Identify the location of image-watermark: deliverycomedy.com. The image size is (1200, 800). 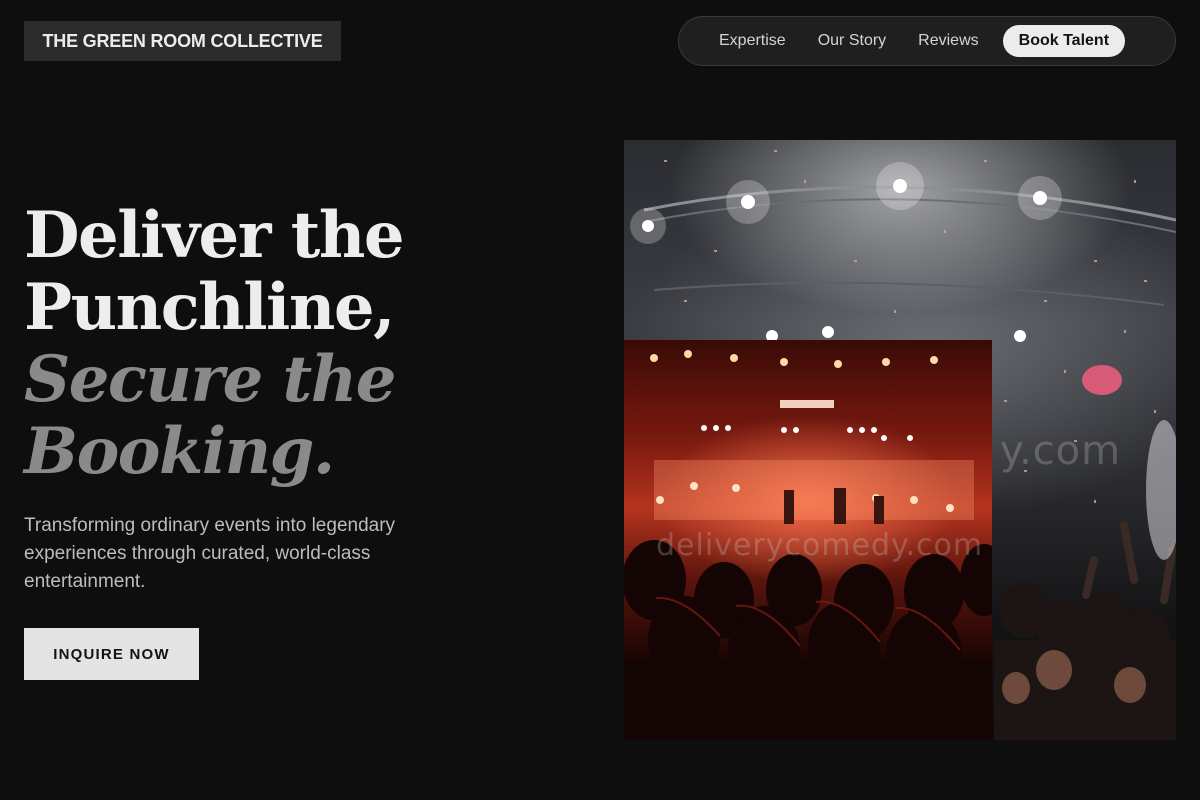
(820, 545).